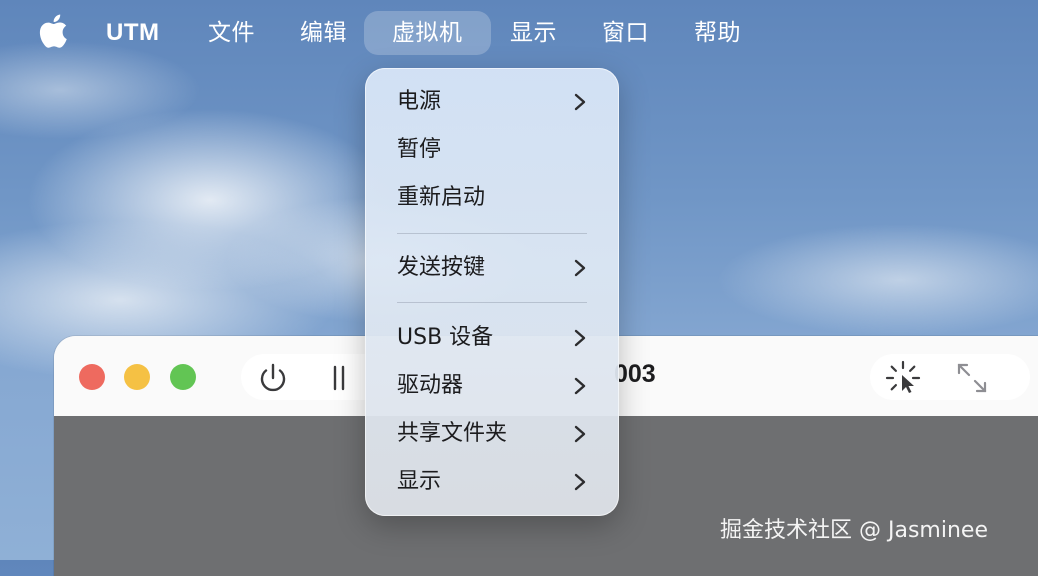 Image resolution: width=1038 pixels, height=576 pixels. I want to click on menu-item-label: 显示, so click(419, 481).